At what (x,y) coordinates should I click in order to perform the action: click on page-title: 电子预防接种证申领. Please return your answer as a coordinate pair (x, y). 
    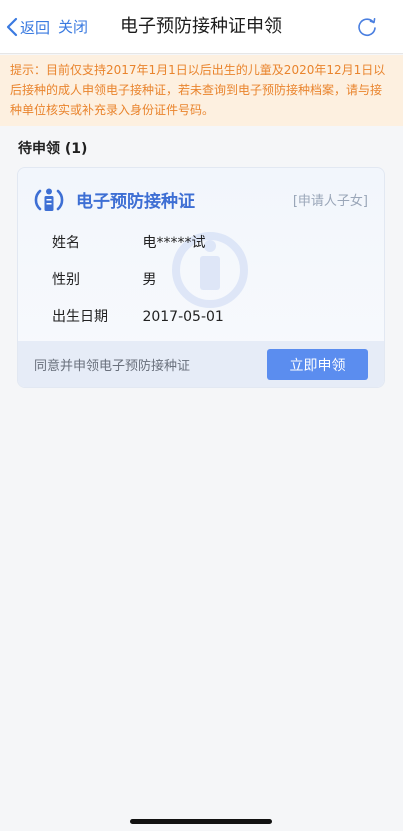
    Looking at the image, I should click on (201, 26).